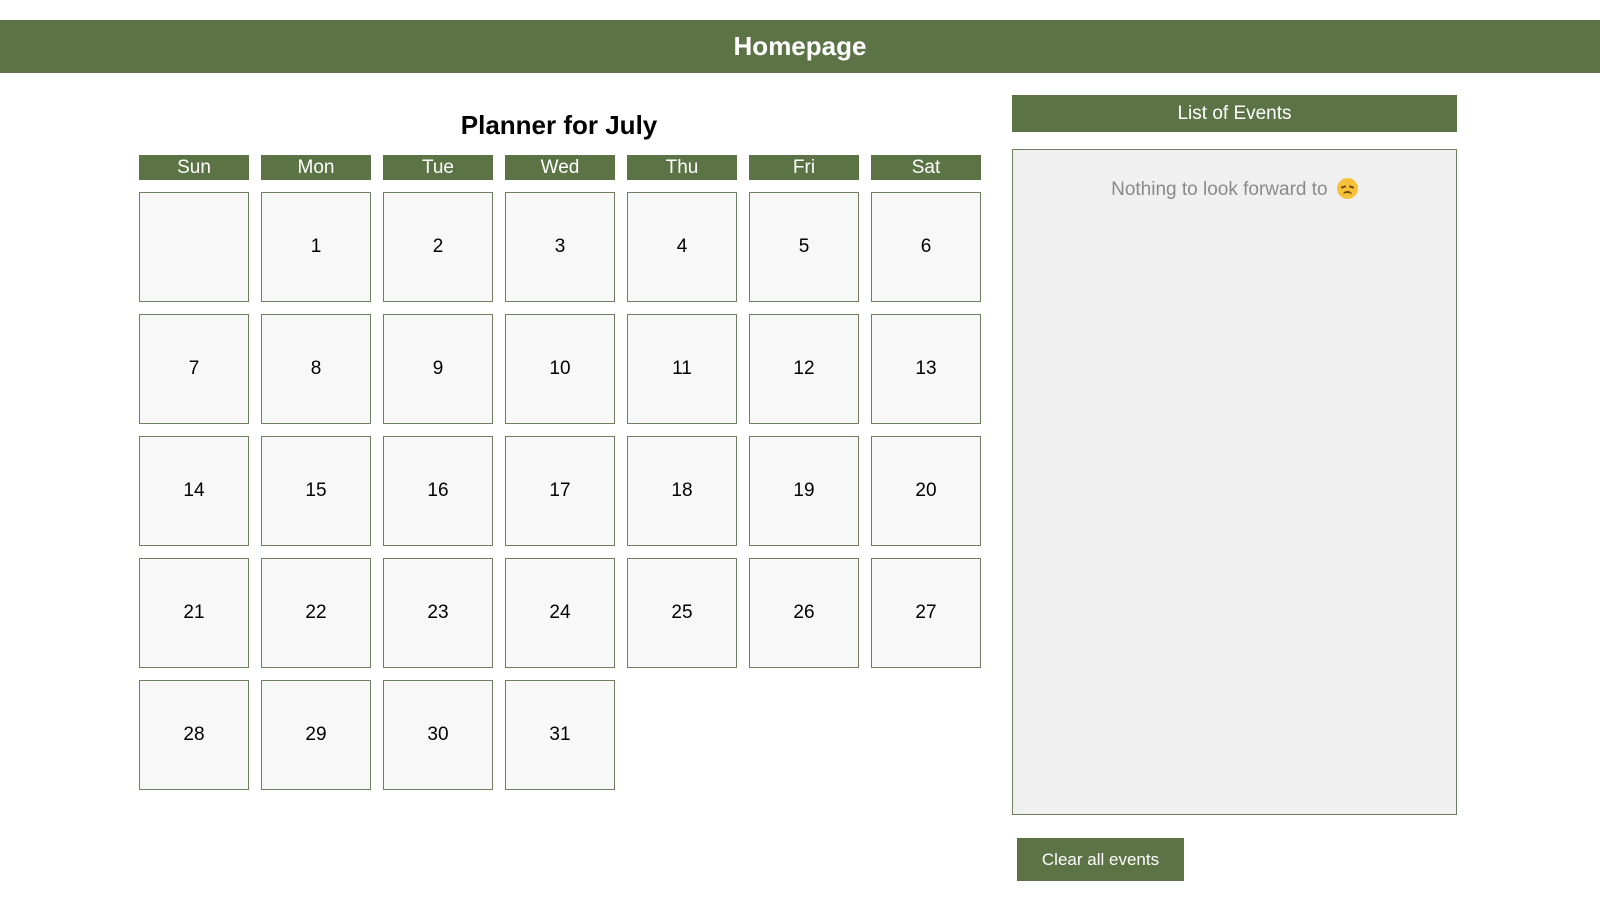  What do you see at coordinates (194, 247) in the screenshot?
I see `day-cell-empty` at bounding box center [194, 247].